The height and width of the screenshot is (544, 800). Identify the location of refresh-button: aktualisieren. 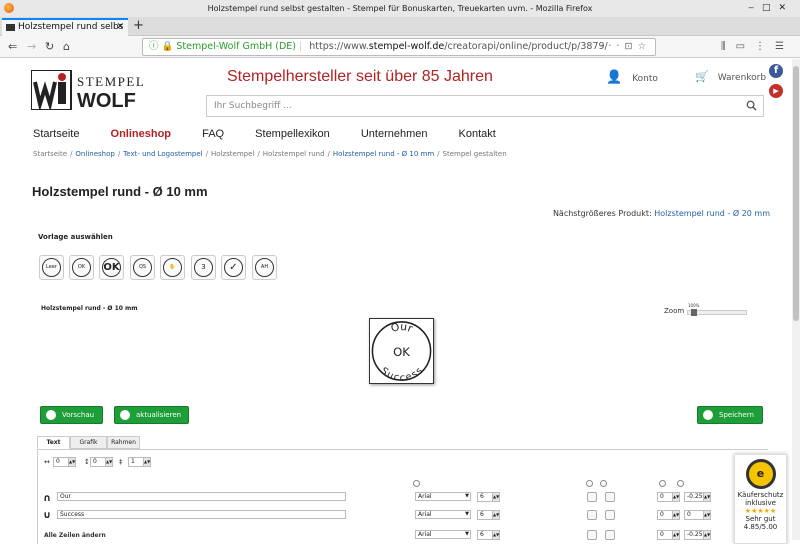
(151, 415).